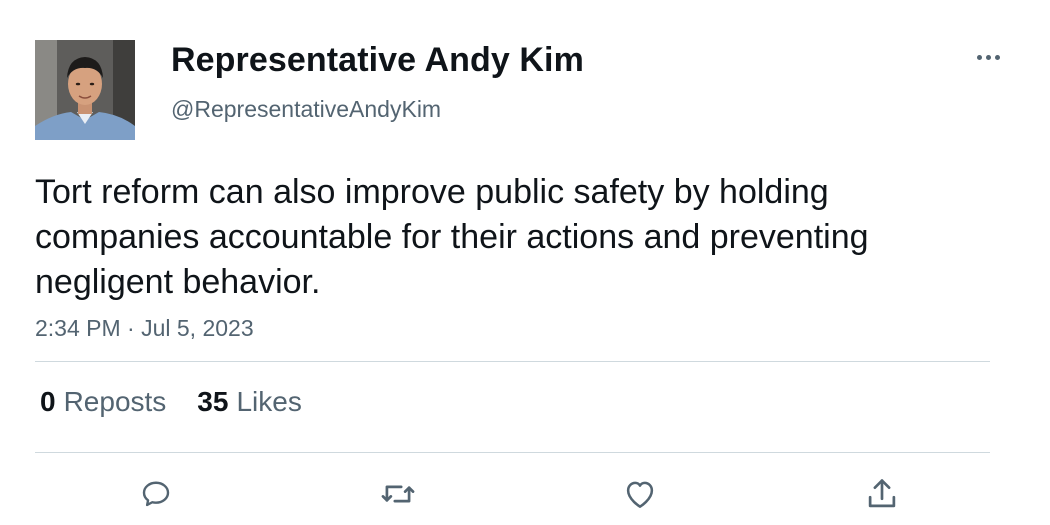 Image resolution: width=1050 pixels, height=525 pixels. What do you see at coordinates (269, 401) in the screenshot?
I see `likes-label: Likes` at bounding box center [269, 401].